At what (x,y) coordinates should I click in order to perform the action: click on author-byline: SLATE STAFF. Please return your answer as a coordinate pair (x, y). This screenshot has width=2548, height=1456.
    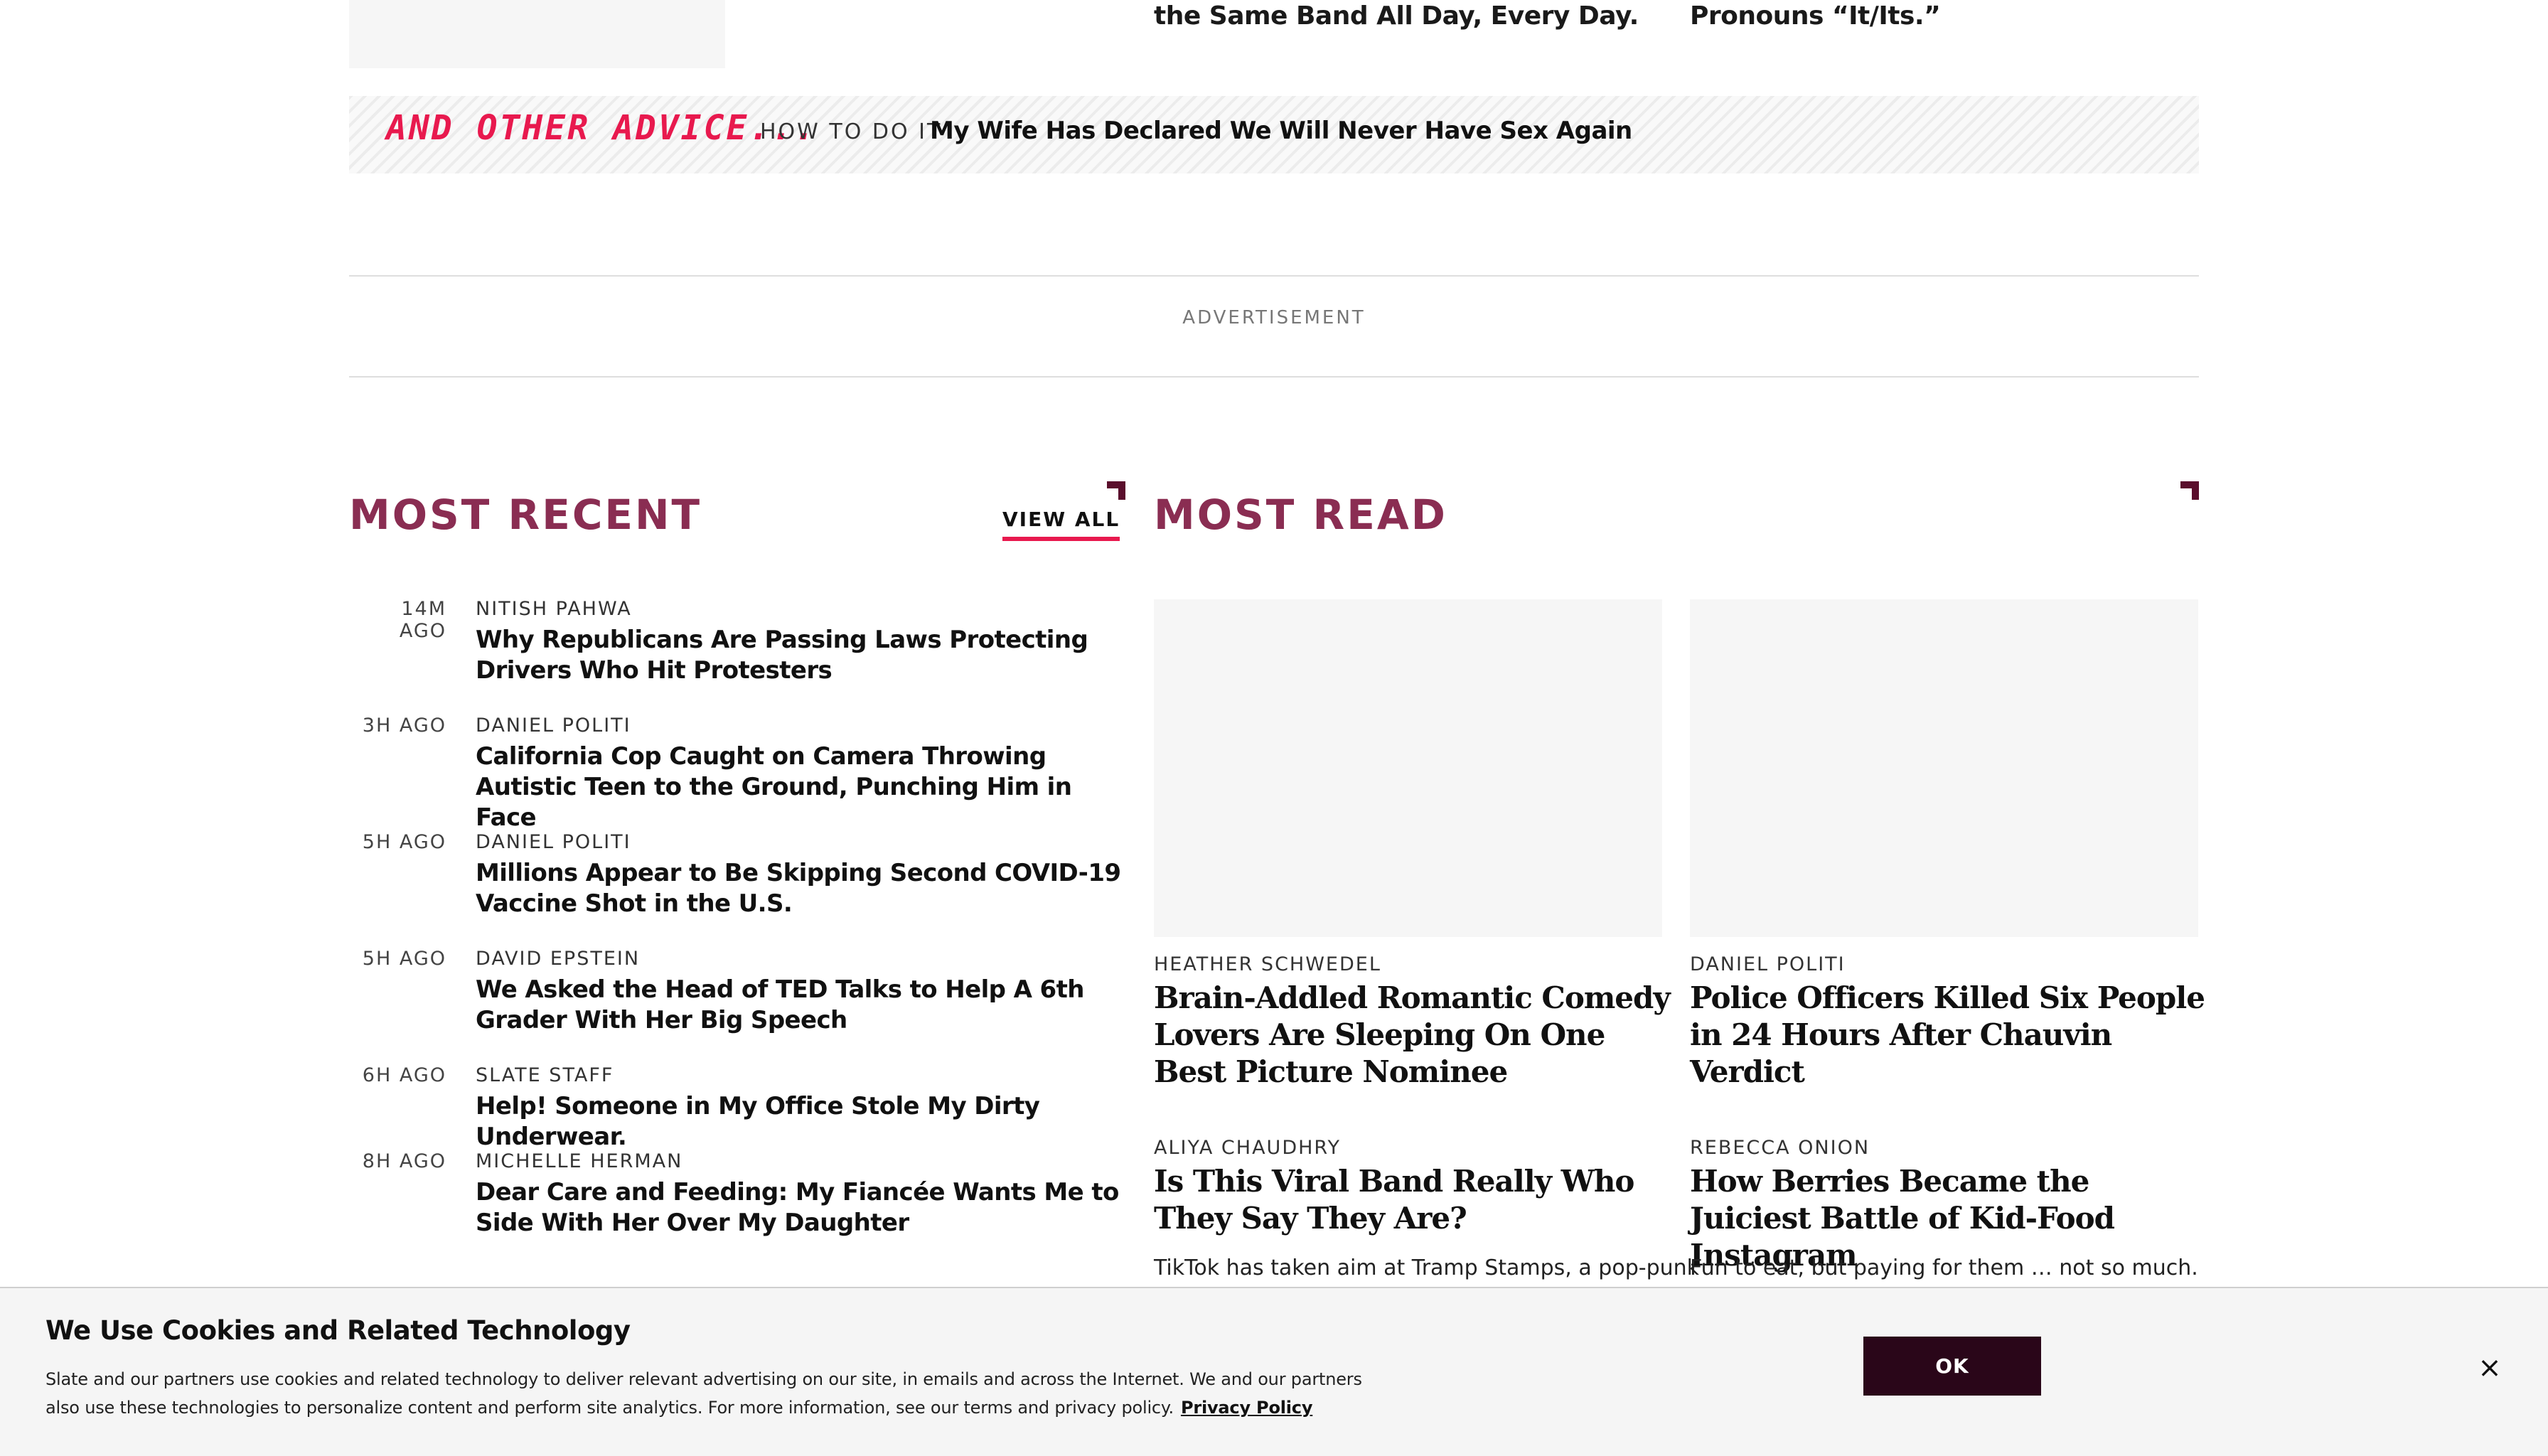
    Looking at the image, I should click on (545, 1075).